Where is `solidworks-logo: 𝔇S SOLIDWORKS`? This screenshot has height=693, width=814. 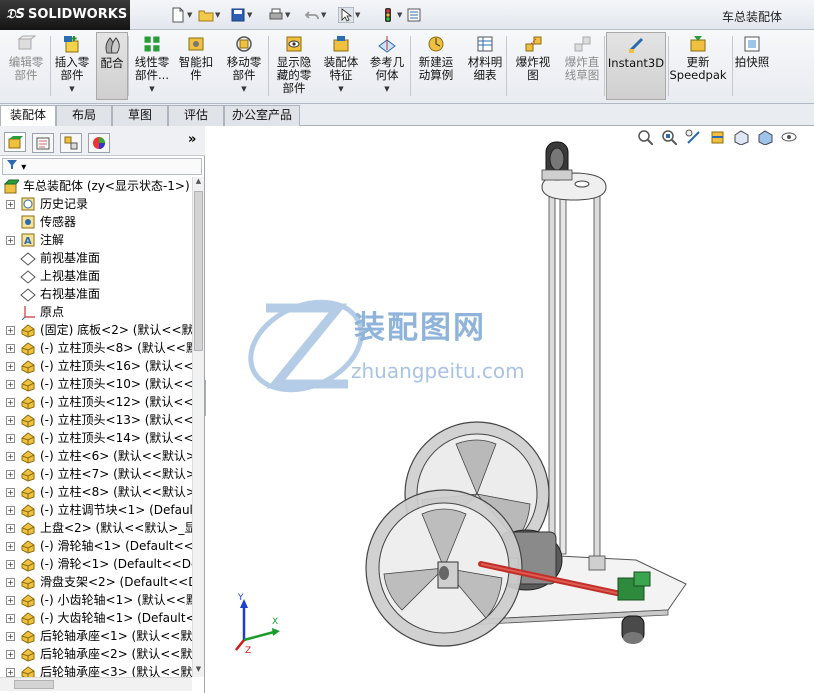
solidworks-logo: 𝔇S SOLIDWORKS is located at coordinates (65, 15).